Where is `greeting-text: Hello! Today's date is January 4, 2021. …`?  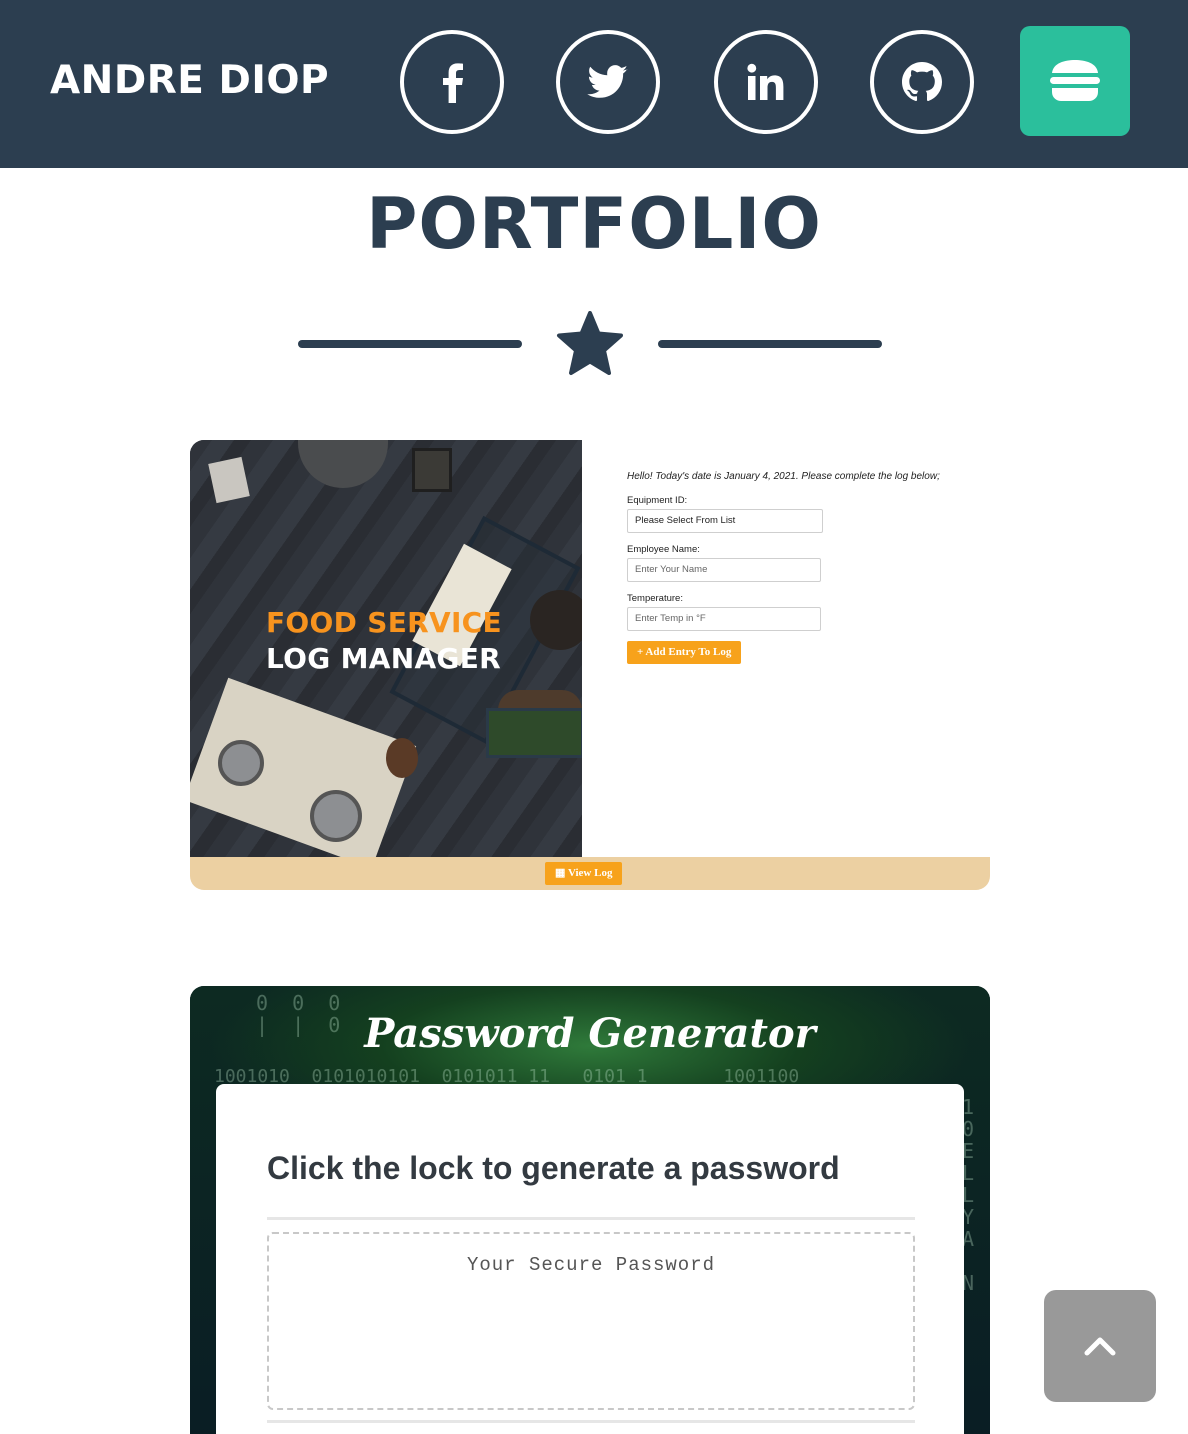
greeting-text: Hello! Today's date is January 4, 2021. … is located at coordinates (783, 476).